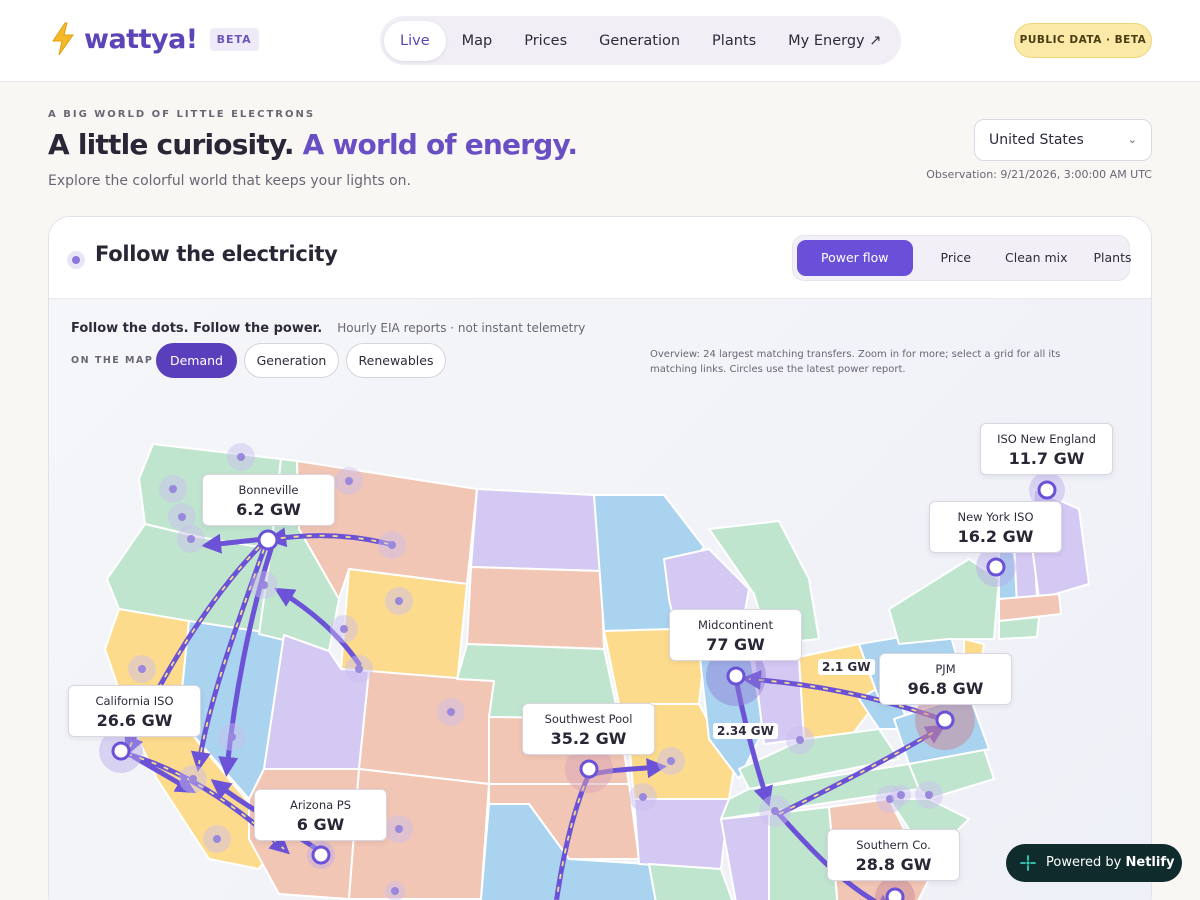  Describe the element at coordinates (893, 864) in the screenshot. I see `region-value: 28.8 GW` at that location.